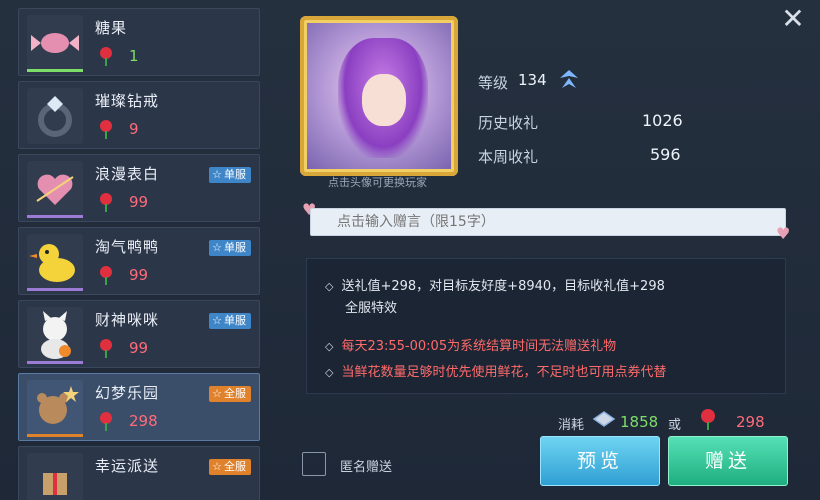 The width and height of the screenshot is (820, 500). I want to click on gift-name: 财神咪咪, so click(127, 320).